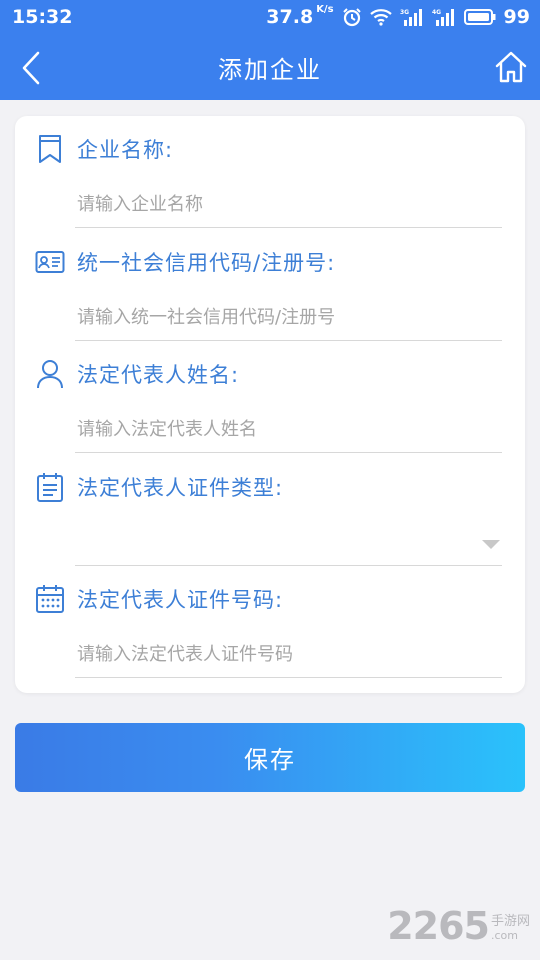  What do you see at coordinates (50, 599) in the screenshot?
I see `calendar-icon` at bounding box center [50, 599].